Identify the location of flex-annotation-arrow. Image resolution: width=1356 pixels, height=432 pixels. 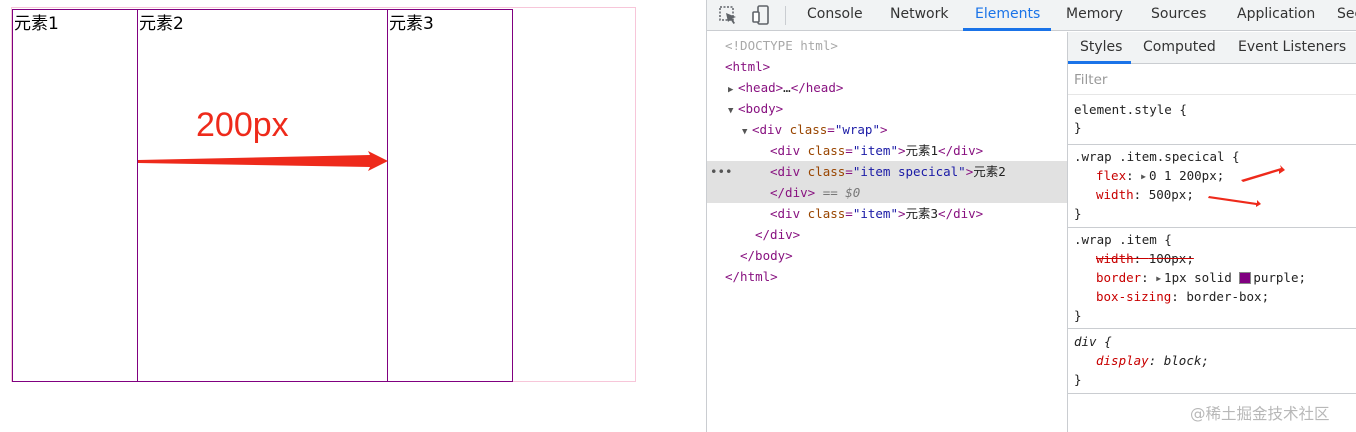
(1263, 173).